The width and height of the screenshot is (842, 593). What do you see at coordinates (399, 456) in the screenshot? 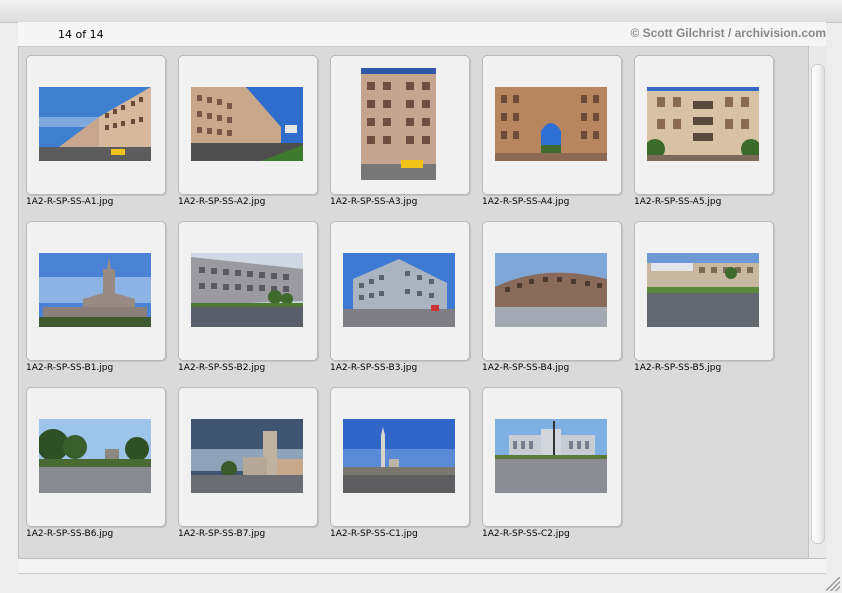
I see `obelisk-square-photo` at bounding box center [399, 456].